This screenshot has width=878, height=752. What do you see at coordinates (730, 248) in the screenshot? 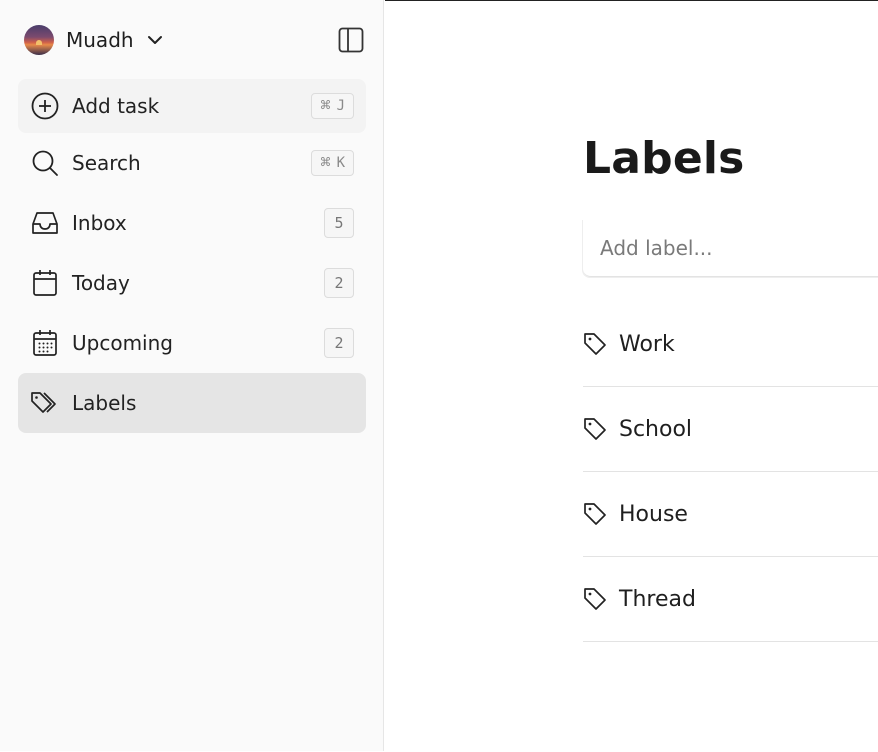
I see `add-label-input` at bounding box center [730, 248].